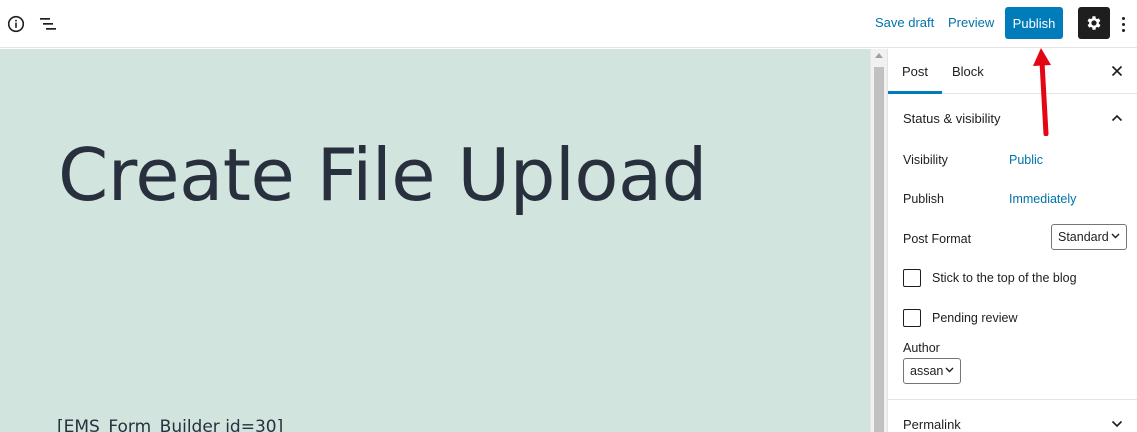  I want to click on scrollbar-thumb, so click(879, 249).